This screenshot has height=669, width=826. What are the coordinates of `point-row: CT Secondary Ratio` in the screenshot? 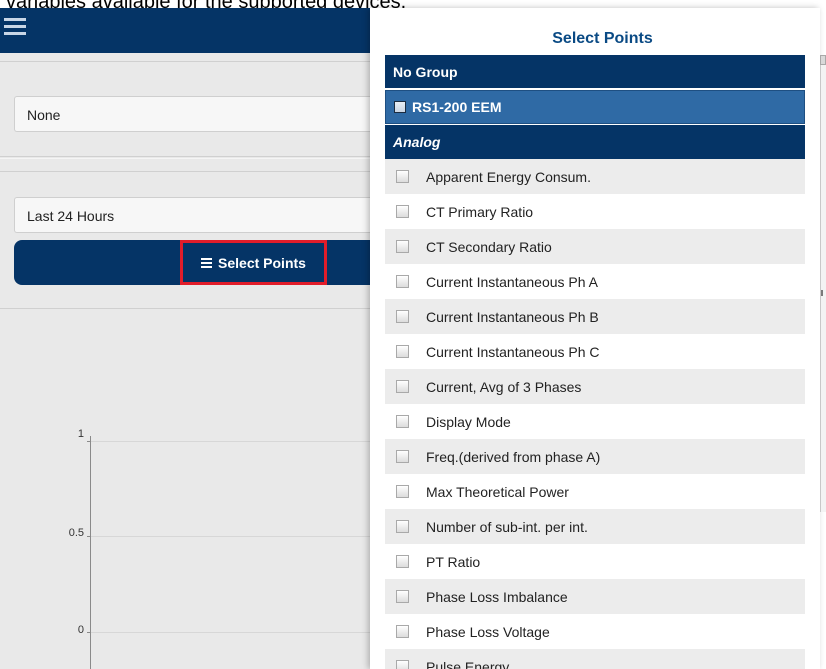 It's located at (595, 246).